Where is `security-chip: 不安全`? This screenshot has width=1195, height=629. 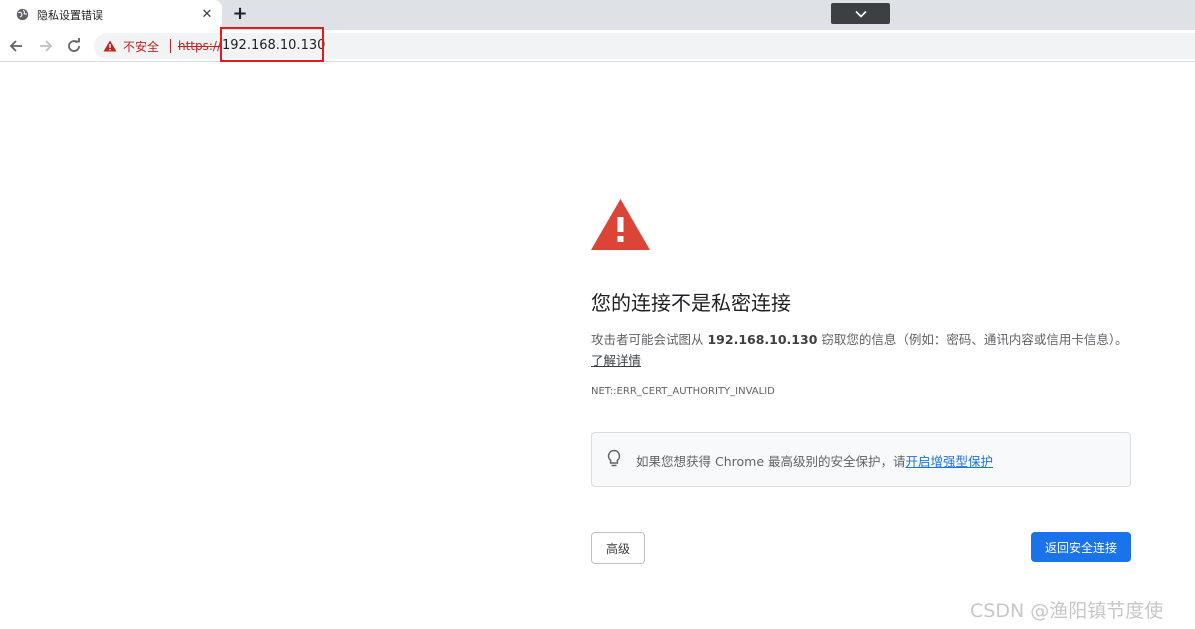
security-chip: 不安全 is located at coordinates (131, 46).